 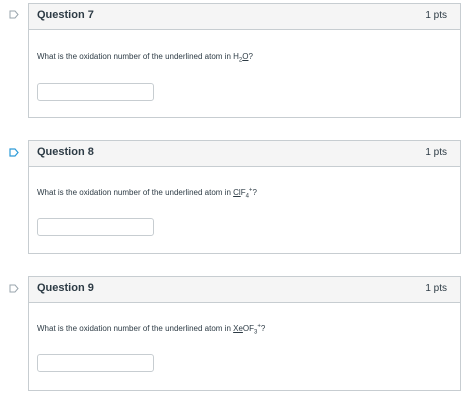 What do you see at coordinates (65, 288) in the screenshot?
I see `question-title: Question 9` at bounding box center [65, 288].